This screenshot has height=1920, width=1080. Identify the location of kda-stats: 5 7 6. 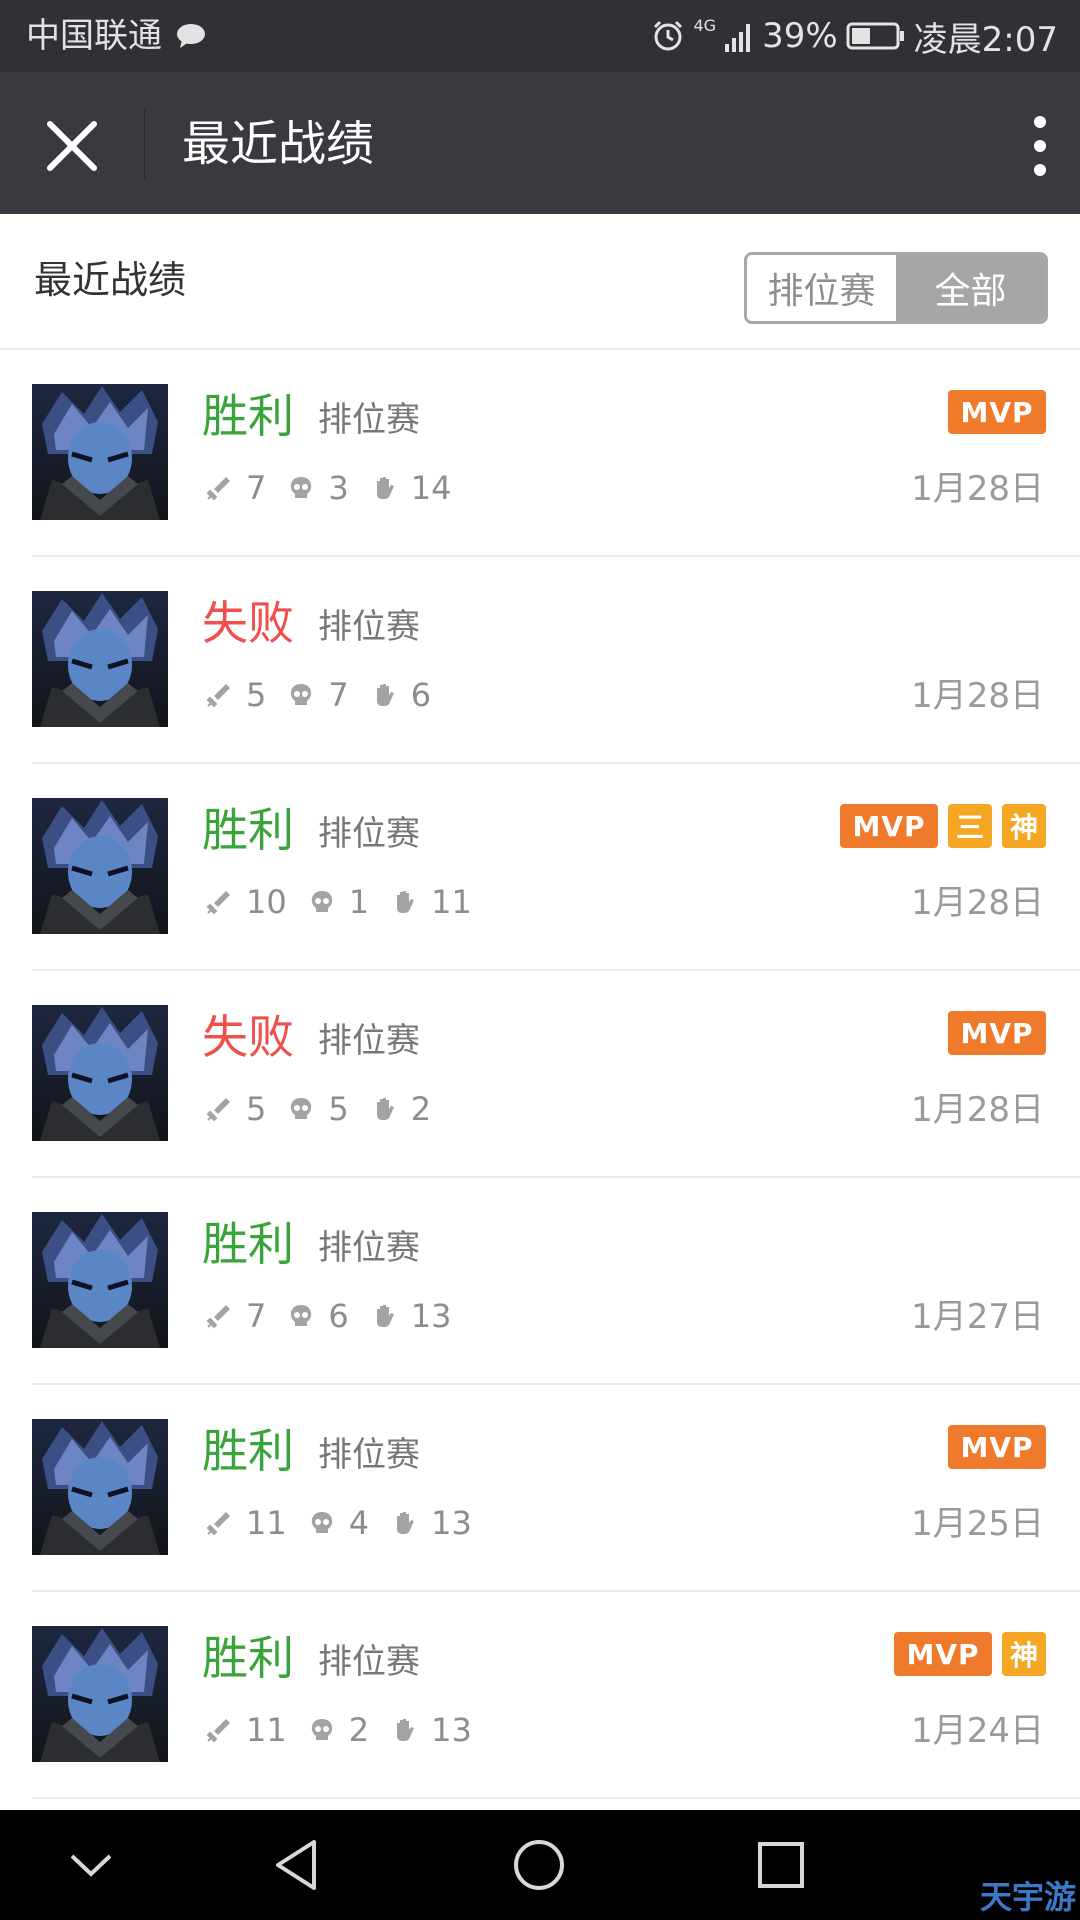
(329, 695).